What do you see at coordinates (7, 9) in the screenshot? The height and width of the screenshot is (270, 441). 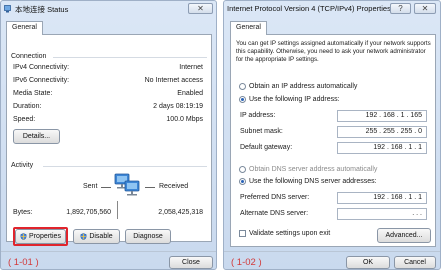 I see `network-connection-icon` at bounding box center [7, 9].